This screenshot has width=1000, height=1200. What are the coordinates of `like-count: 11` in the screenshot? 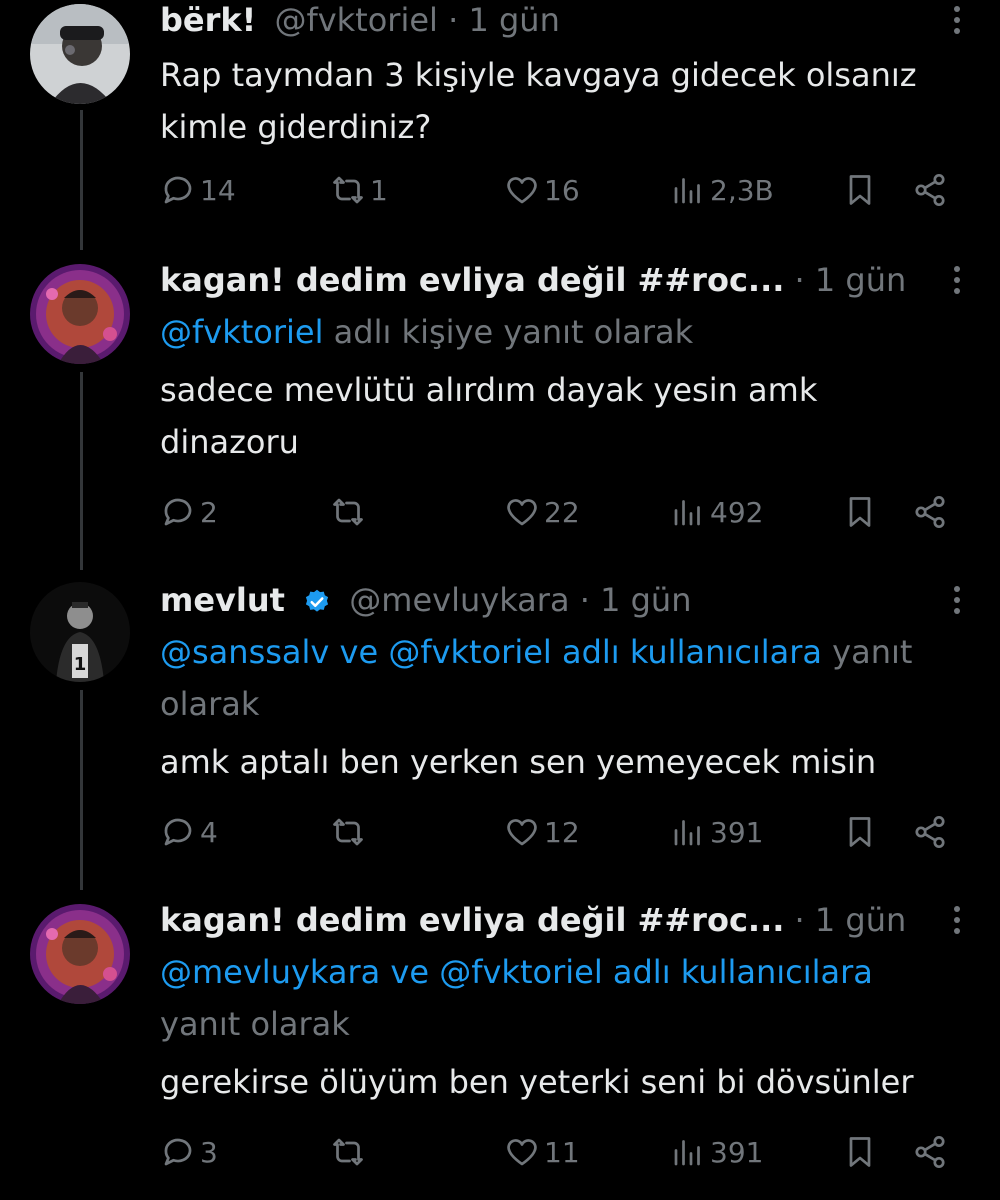 It's located at (562, 1152).